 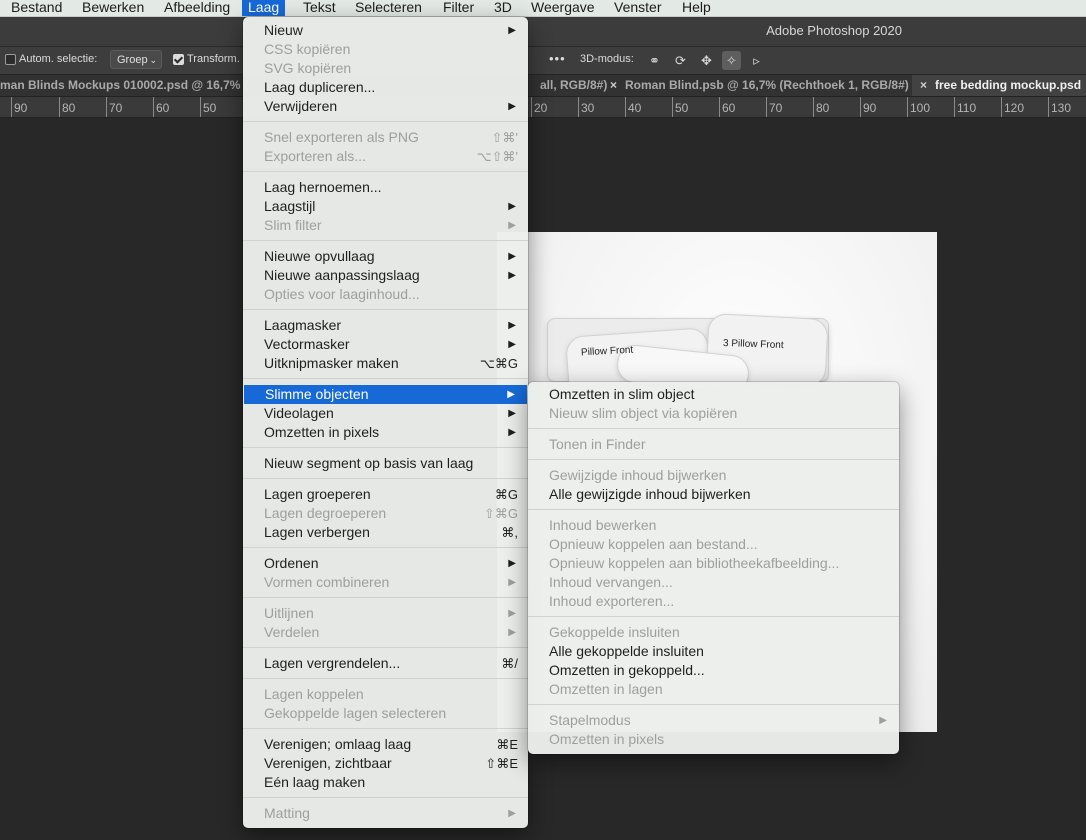 What do you see at coordinates (509, 663) in the screenshot?
I see `shortcut-label: ⌘/` at bounding box center [509, 663].